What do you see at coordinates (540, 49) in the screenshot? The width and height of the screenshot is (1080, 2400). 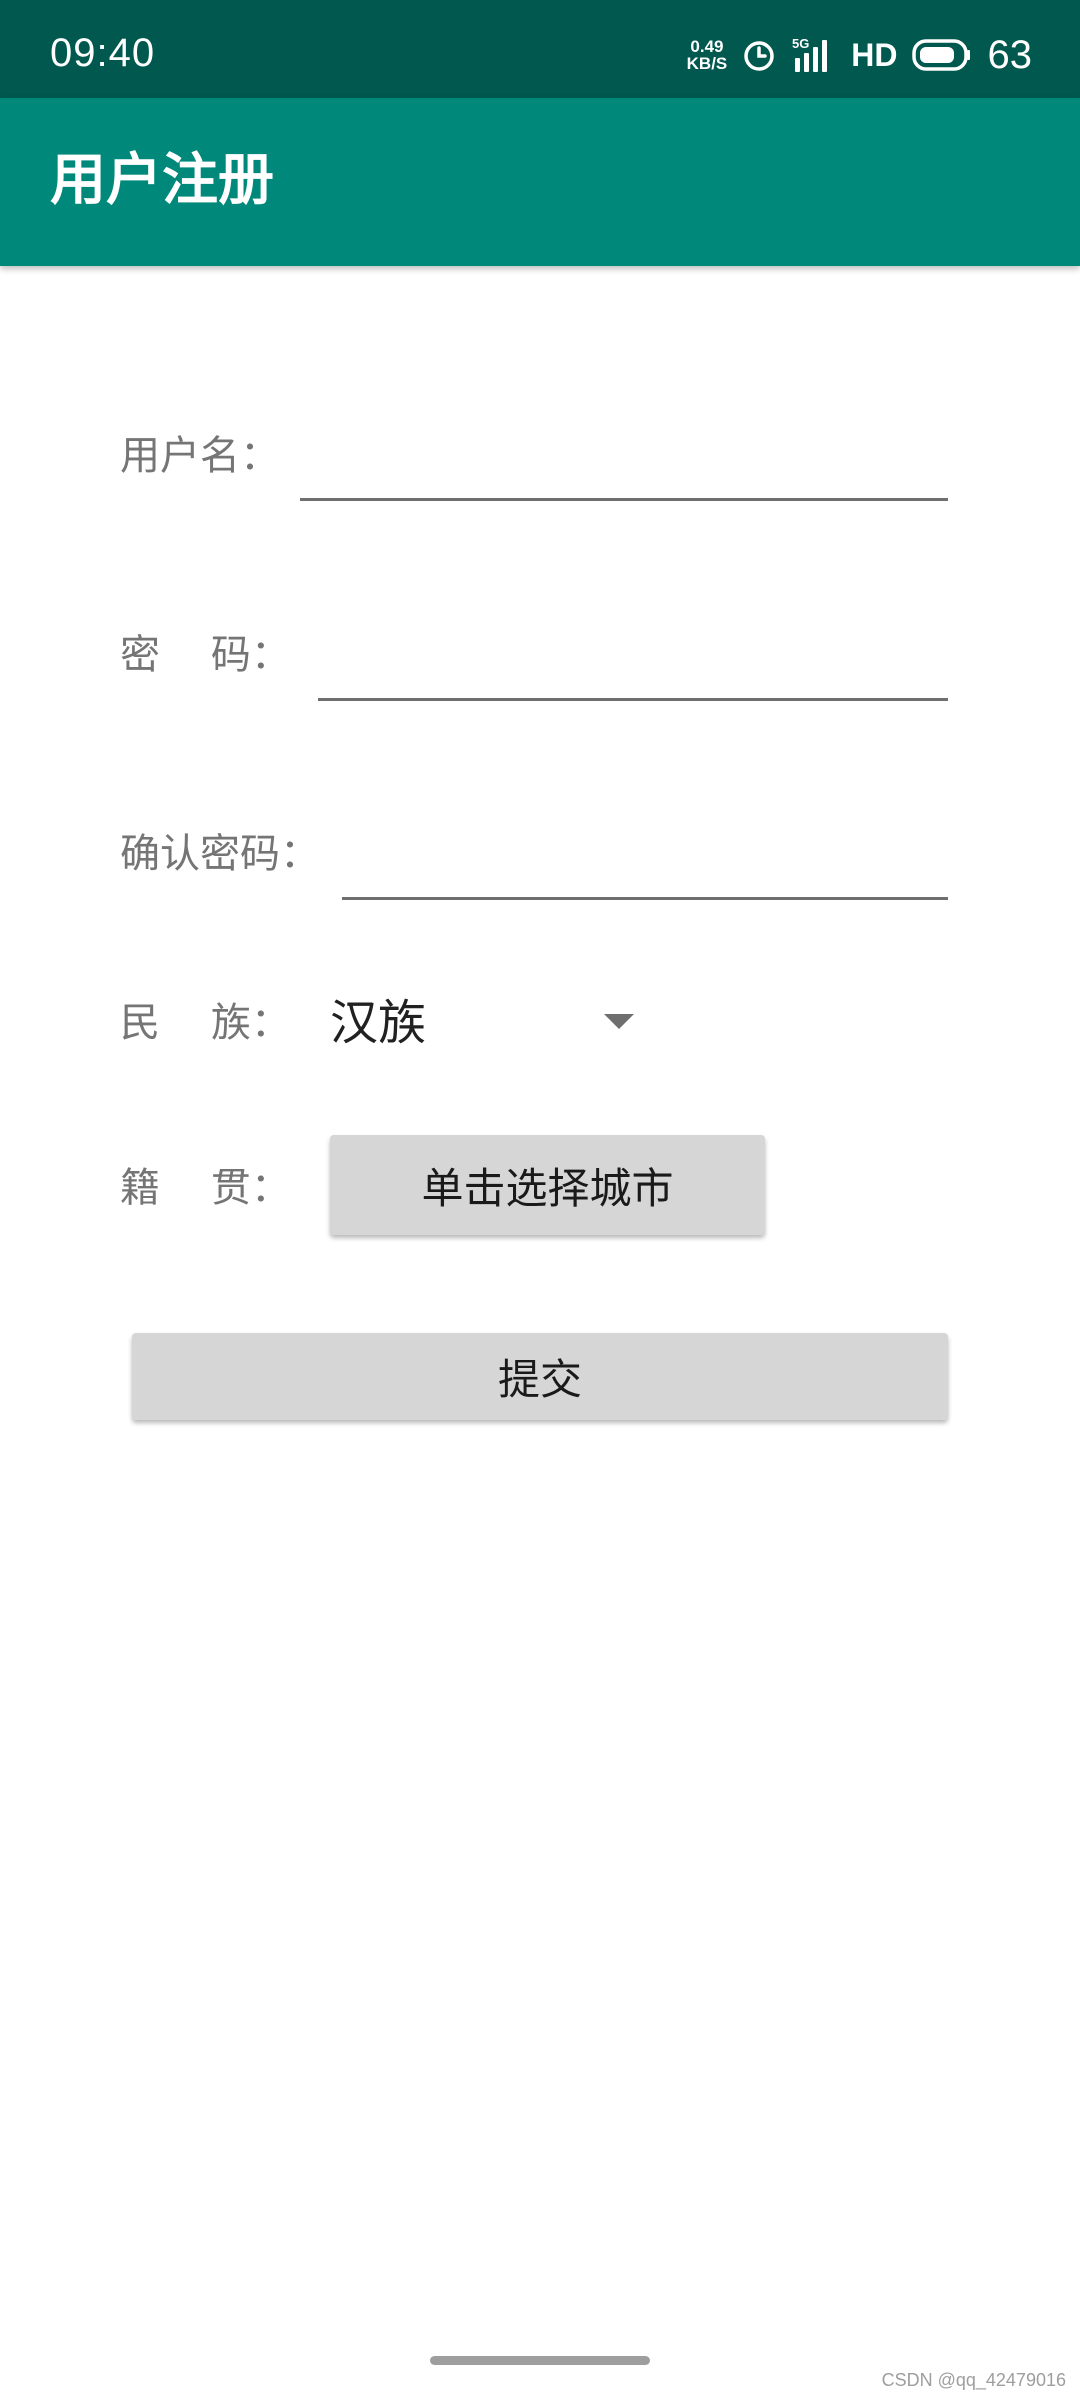 I see `status-bar: 09:40 0.49 KB/S 5G HD 63` at bounding box center [540, 49].